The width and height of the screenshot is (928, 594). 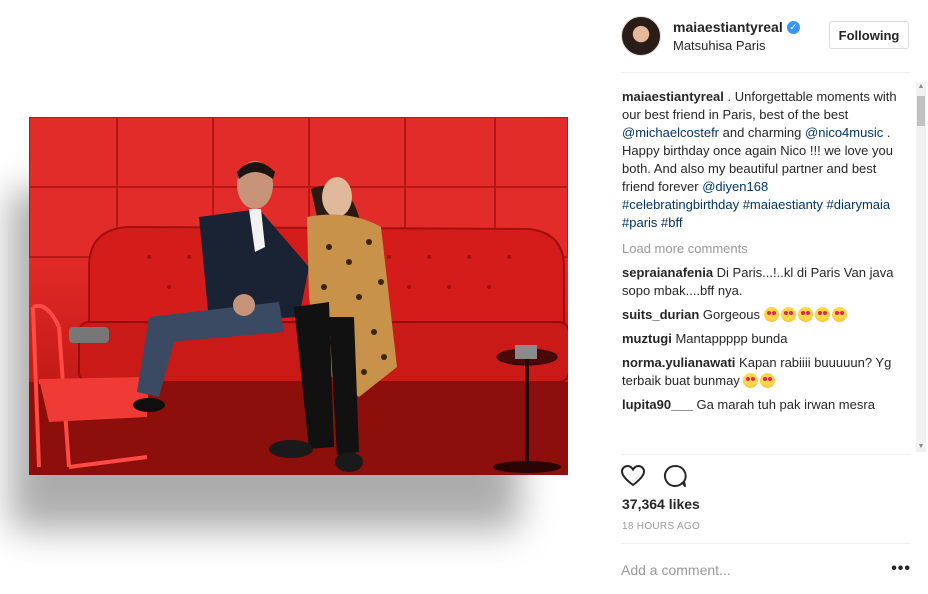 What do you see at coordinates (869, 35) in the screenshot?
I see `following-button: Following` at bounding box center [869, 35].